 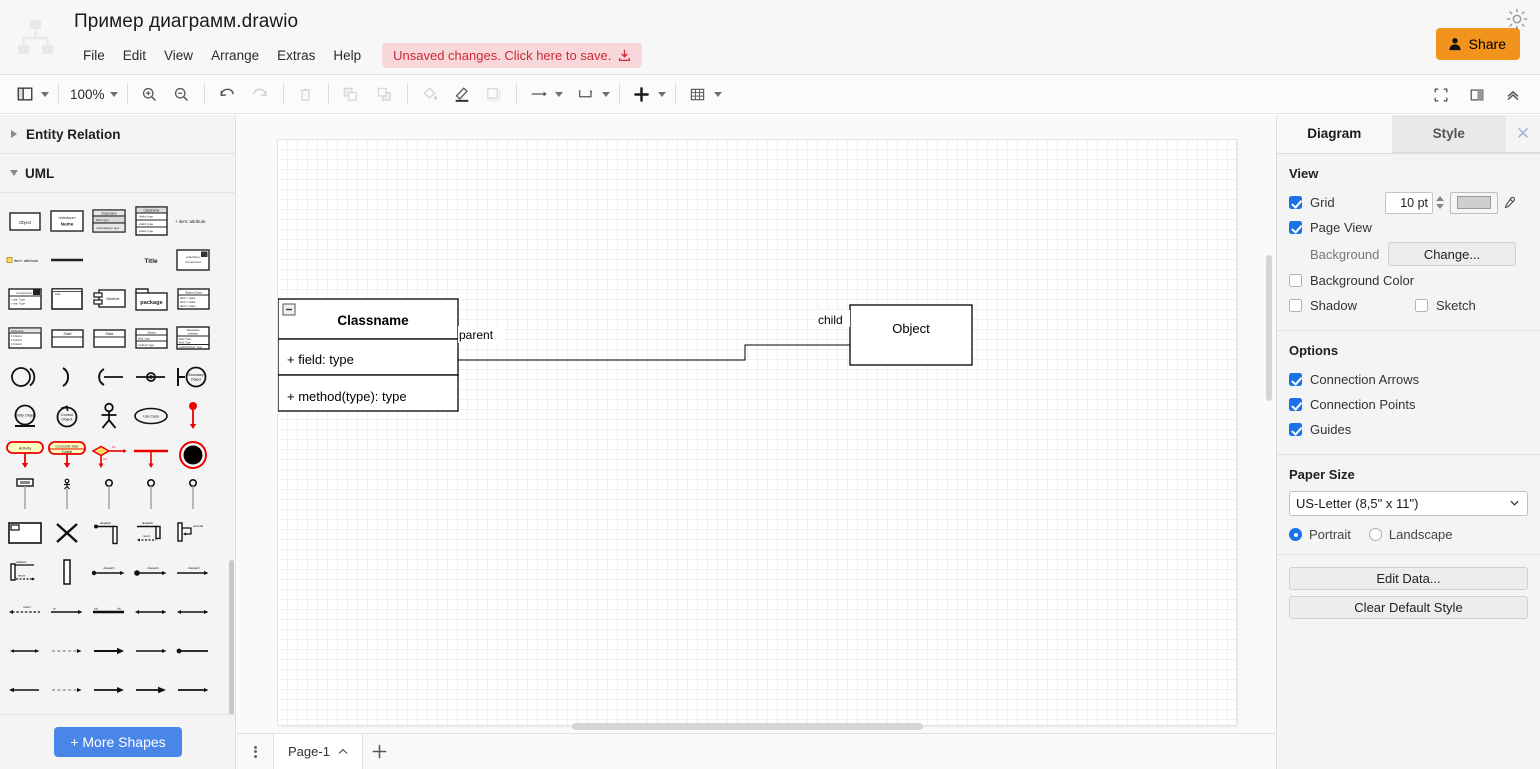 What do you see at coordinates (1364, 379) in the screenshot?
I see `connection-arrows-label: Connection Arrows` at bounding box center [1364, 379].